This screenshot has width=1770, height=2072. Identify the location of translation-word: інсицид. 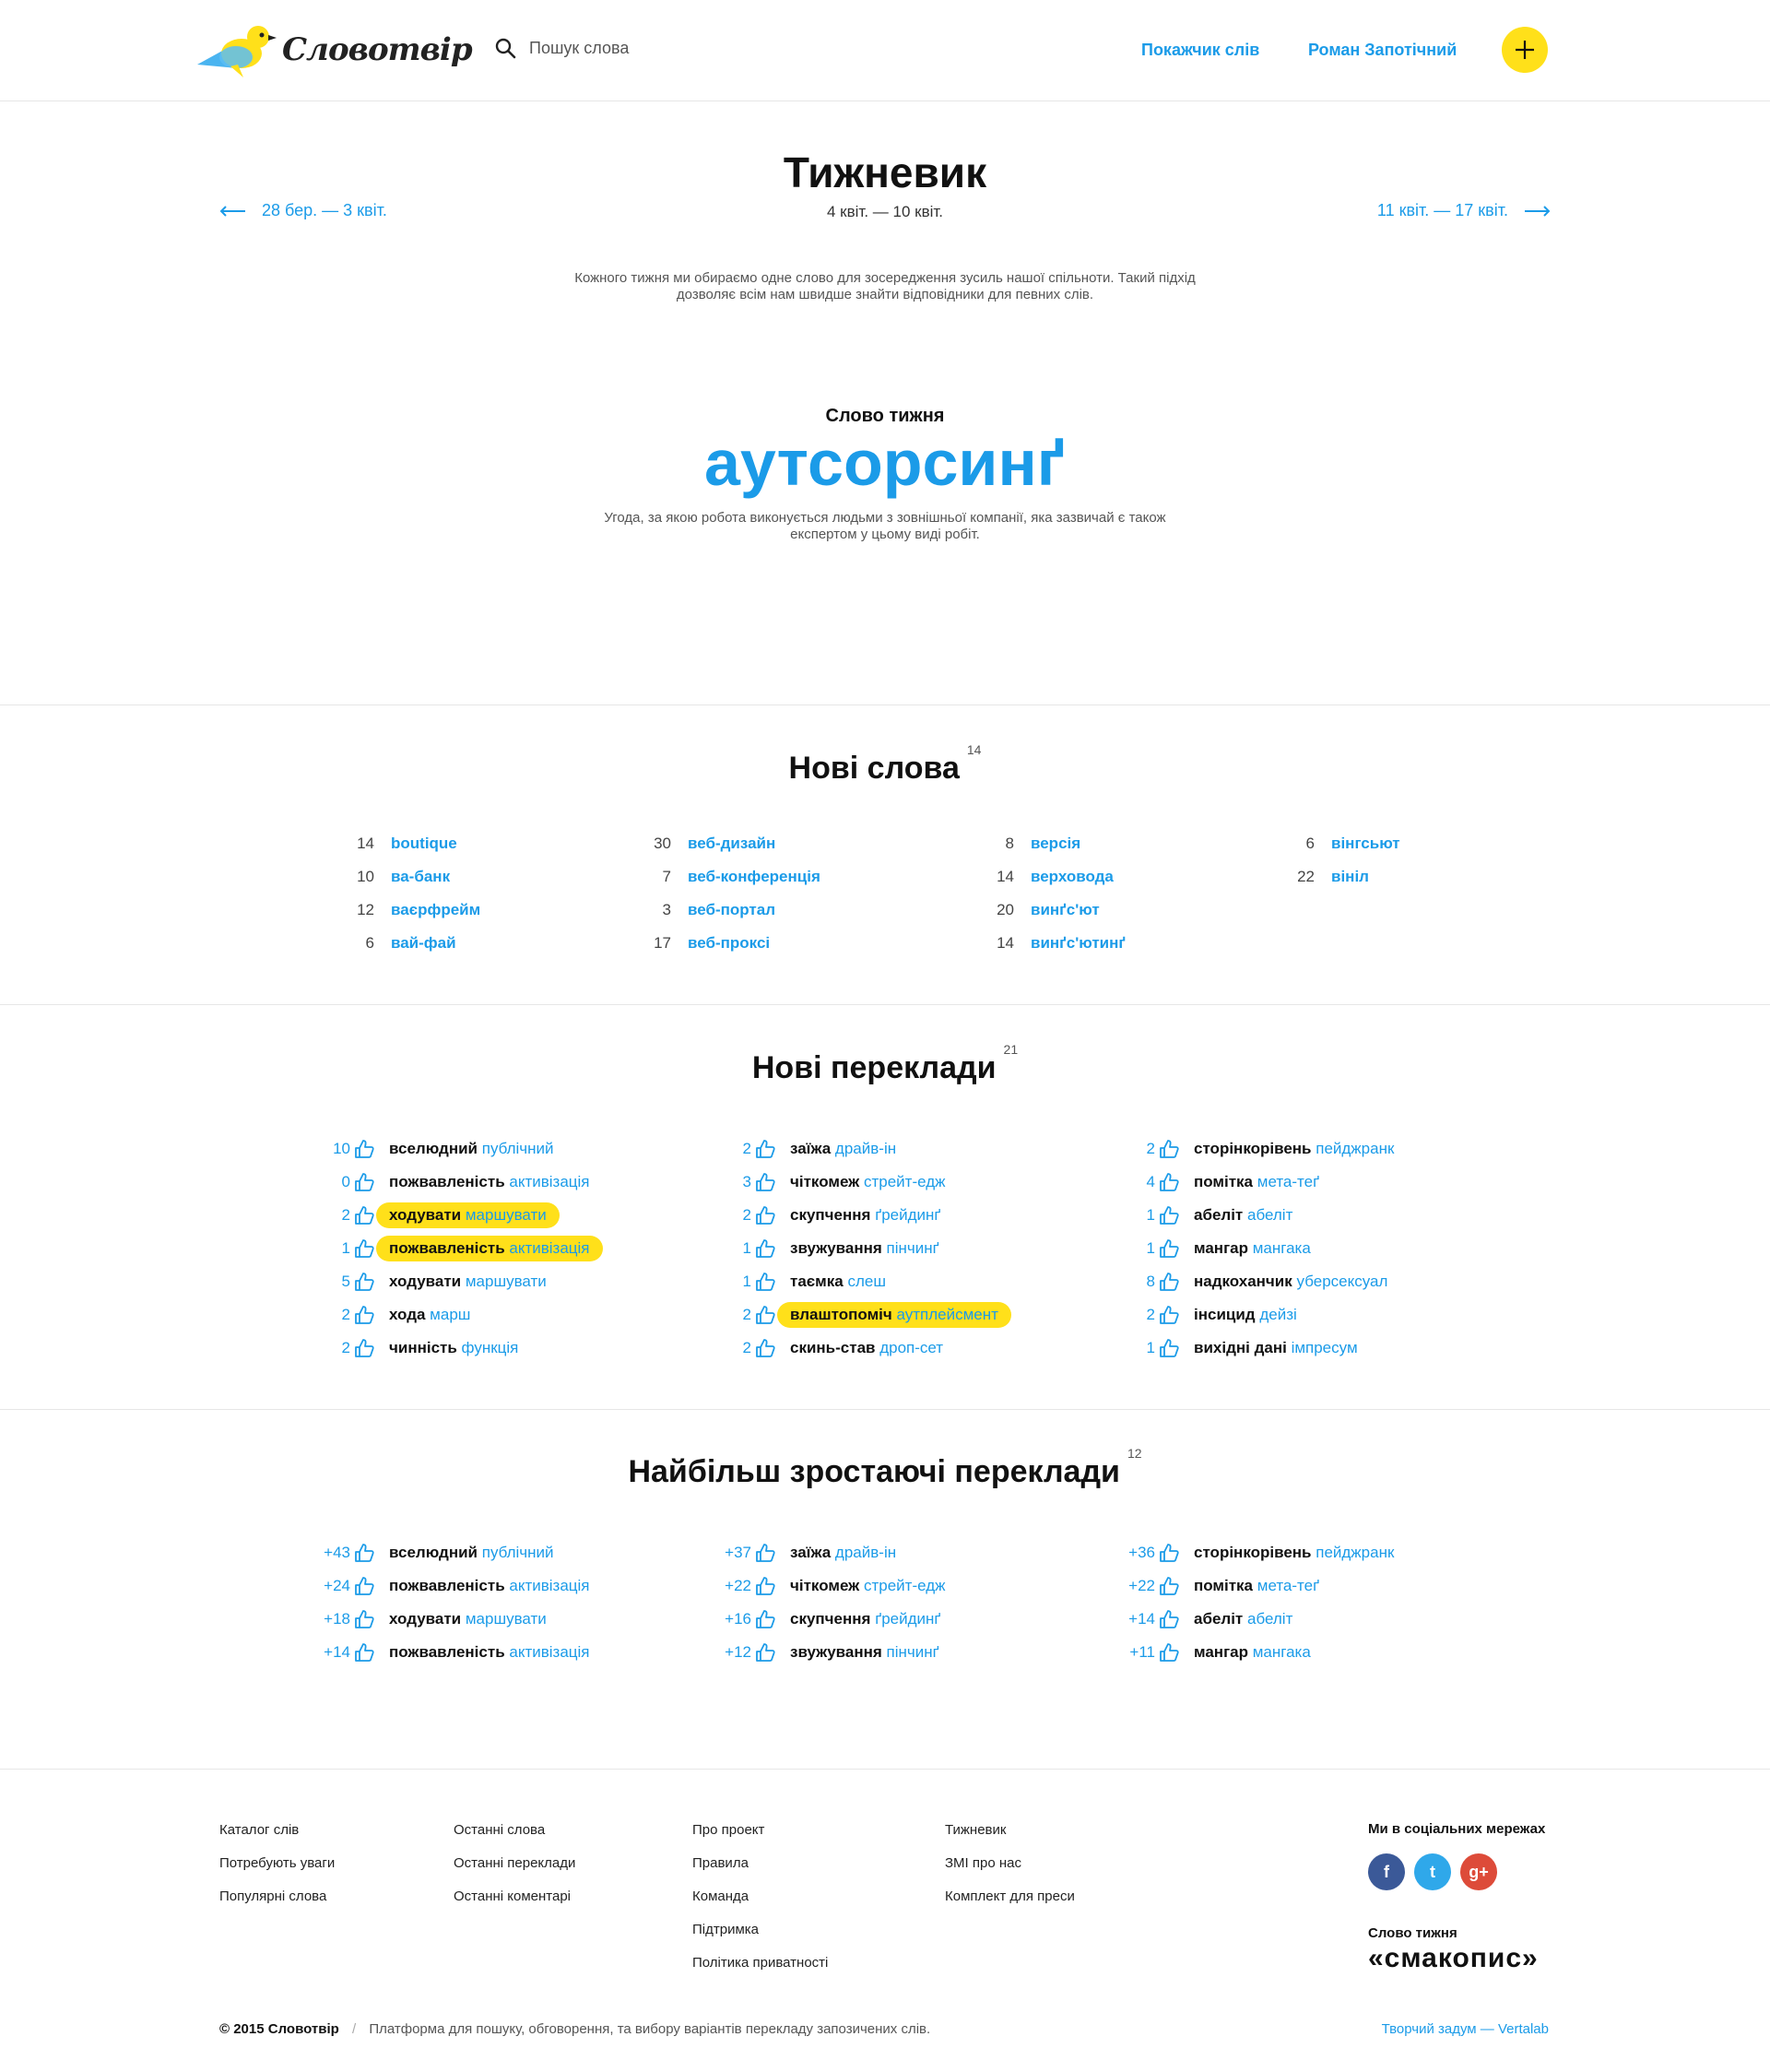
(1225, 1314).